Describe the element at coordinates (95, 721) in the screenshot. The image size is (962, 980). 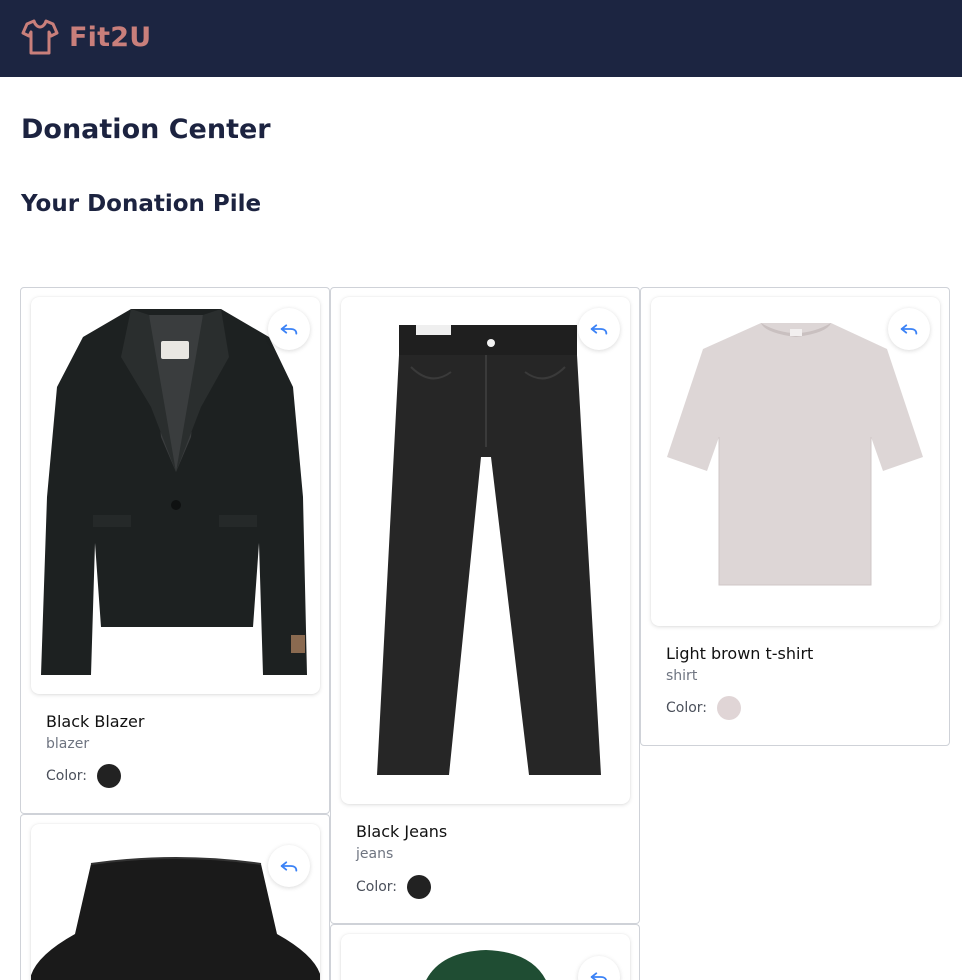
I see `item-name: Black Blazer` at that location.